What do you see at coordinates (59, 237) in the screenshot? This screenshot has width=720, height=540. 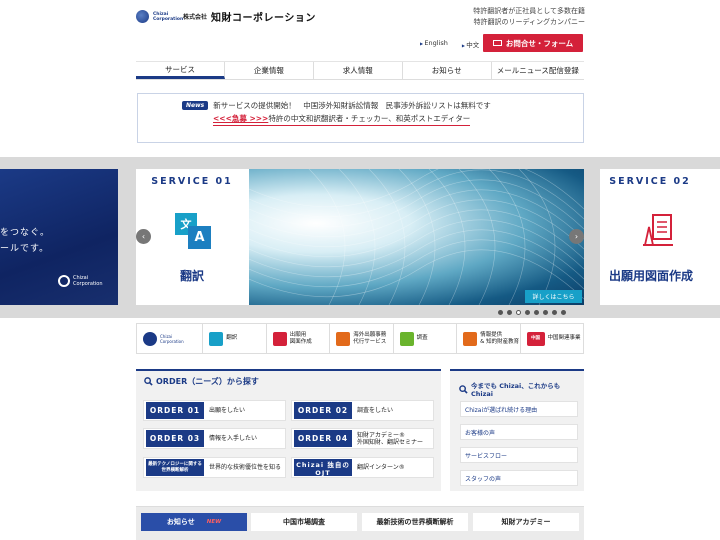 I see `previous-slide-peek: をつなぐ。 ールです。 Chizai Corporation` at bounding box center [59, 237].